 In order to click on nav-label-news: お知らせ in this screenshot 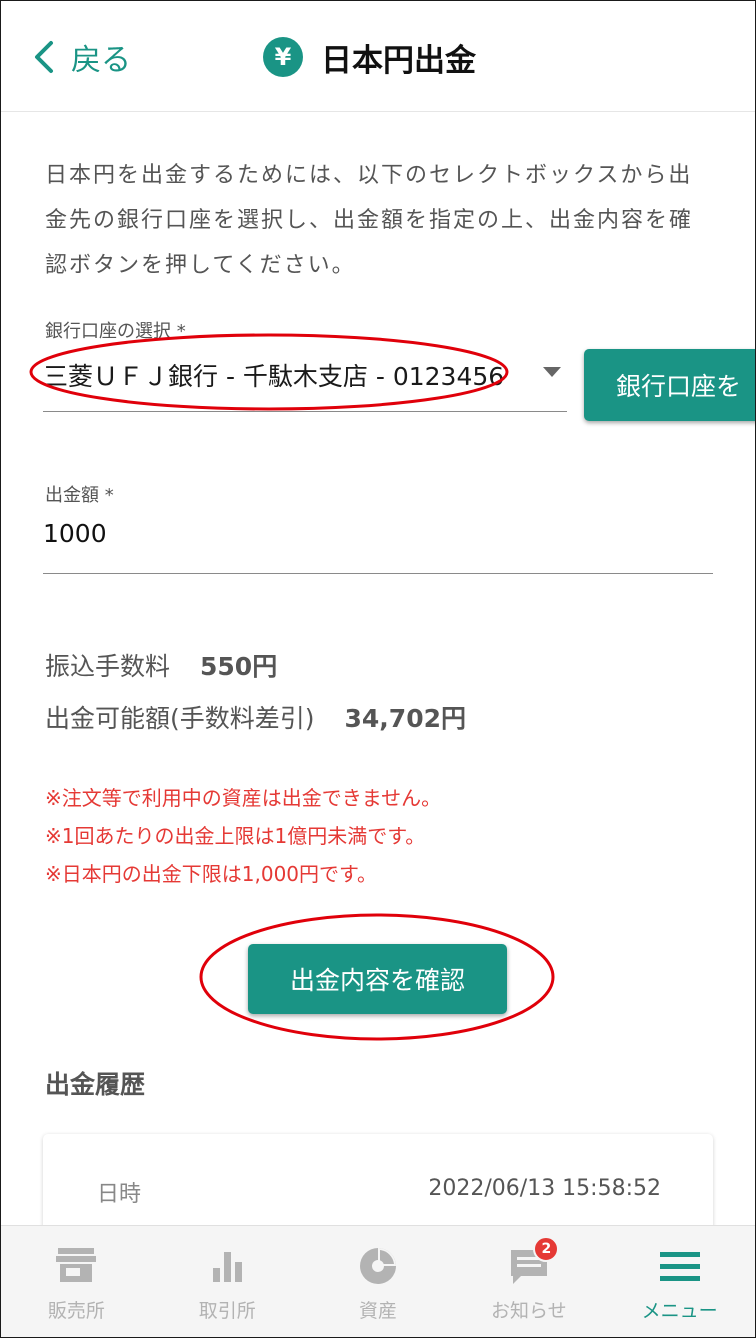, I will do `click(528, 1311)`.